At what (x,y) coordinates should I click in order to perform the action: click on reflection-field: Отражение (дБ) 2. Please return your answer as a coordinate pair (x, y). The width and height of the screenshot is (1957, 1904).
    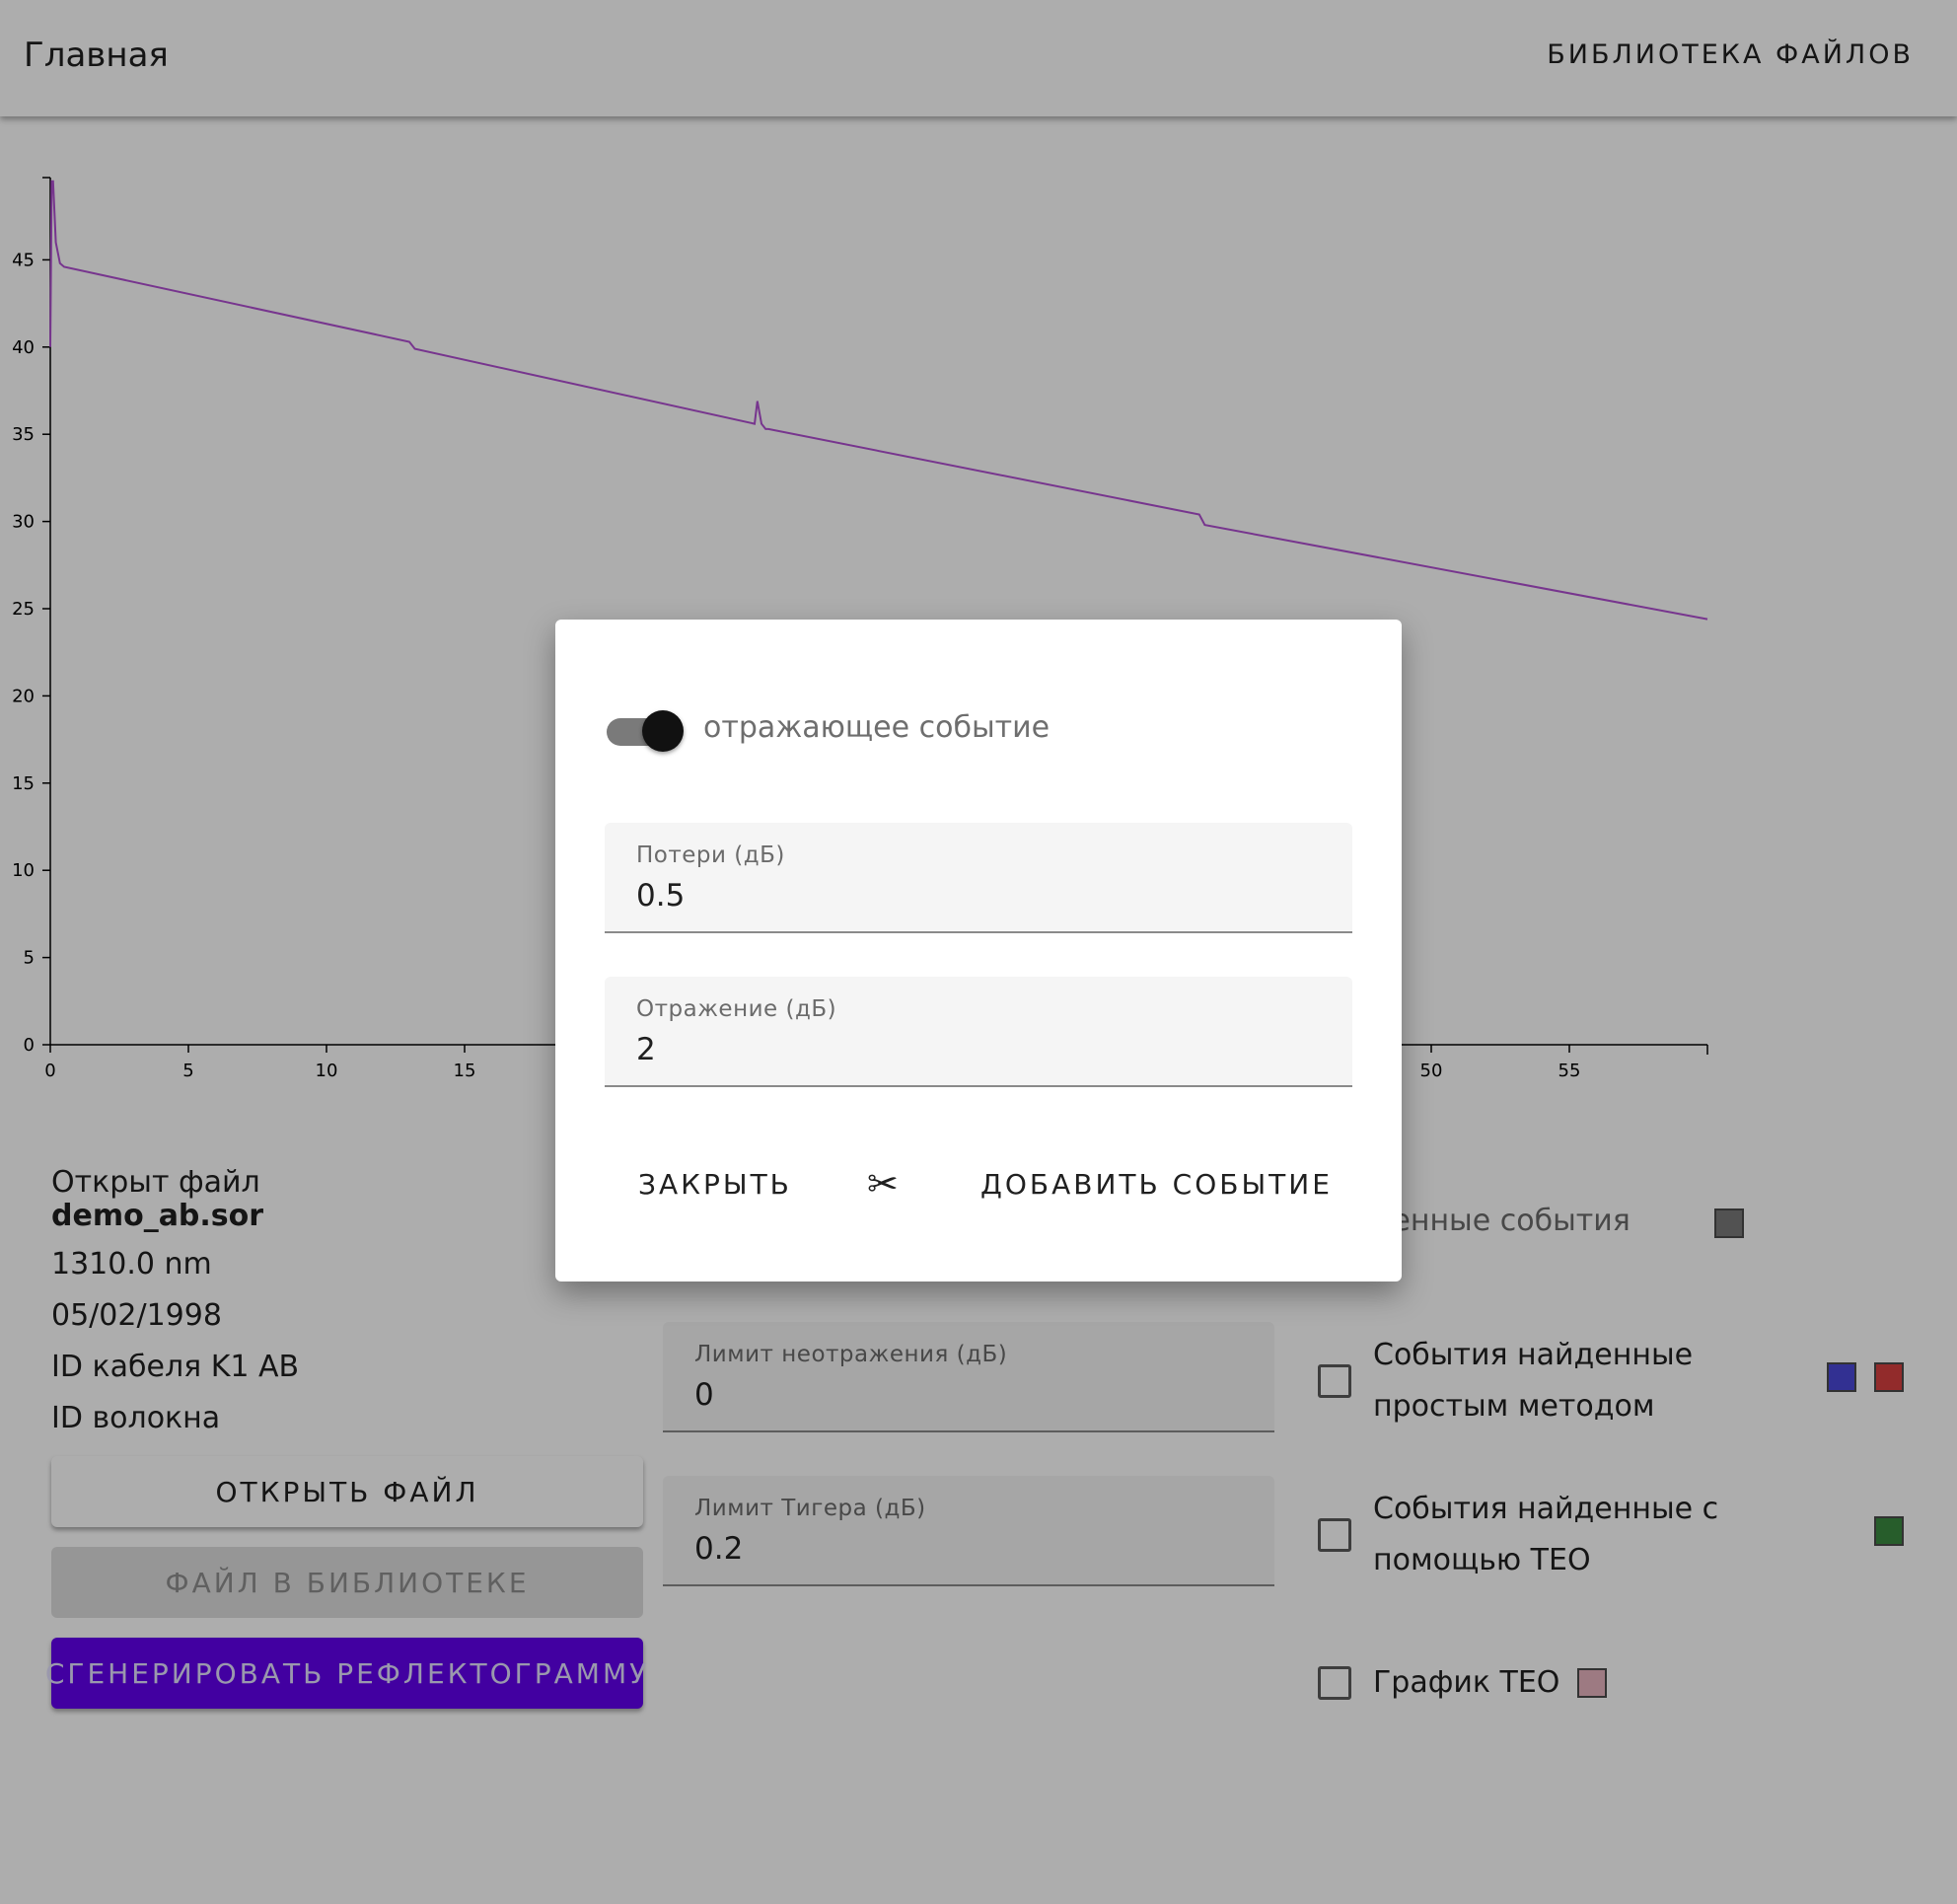
    Looking at the image, I should click on (978, 1032).